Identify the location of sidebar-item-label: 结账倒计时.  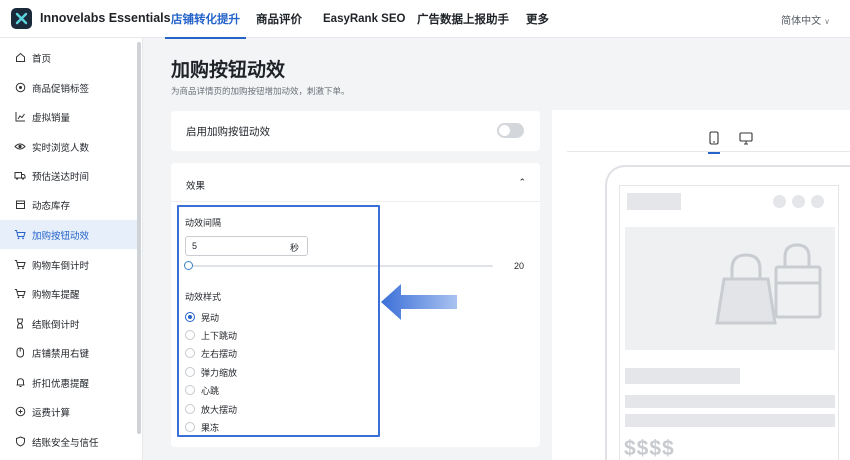
(56, 325).